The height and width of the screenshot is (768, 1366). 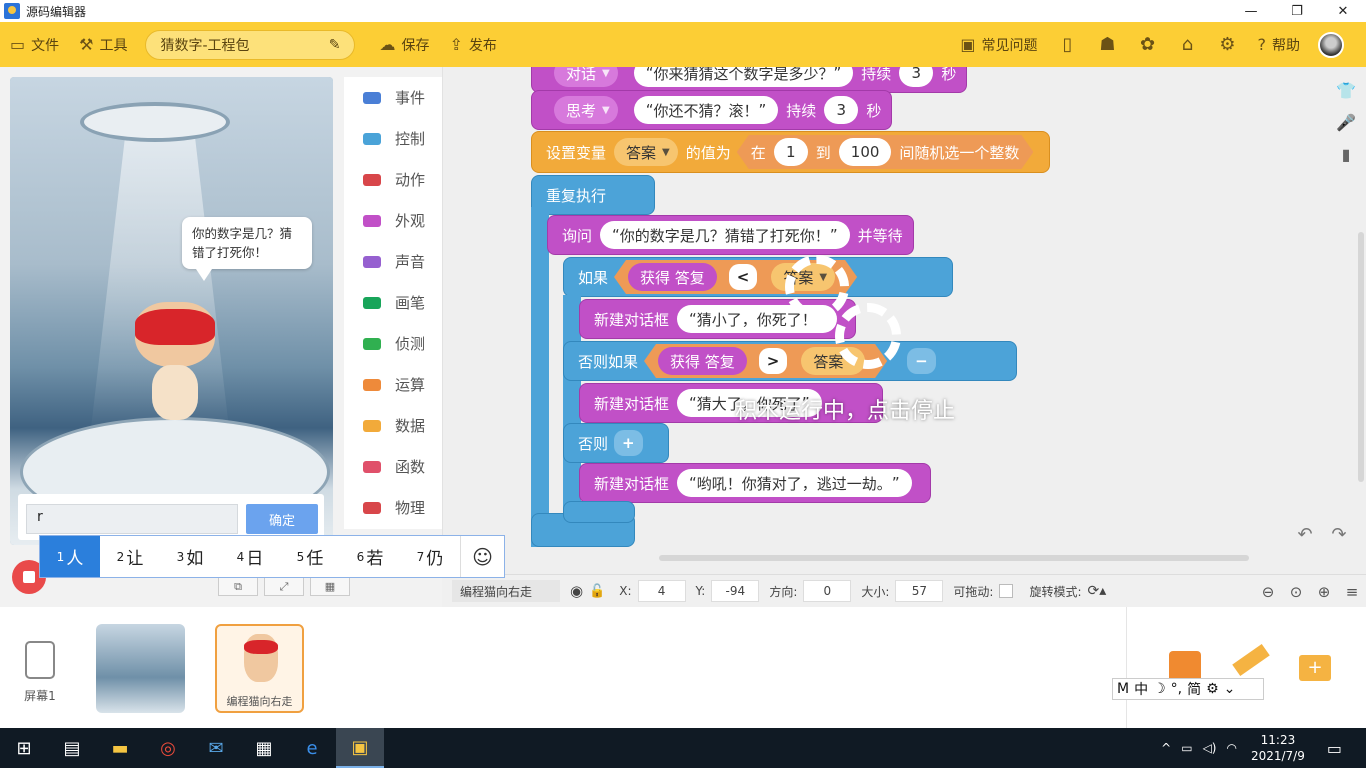 I want to click on background-thumbnail, so click(x=140, y=668).